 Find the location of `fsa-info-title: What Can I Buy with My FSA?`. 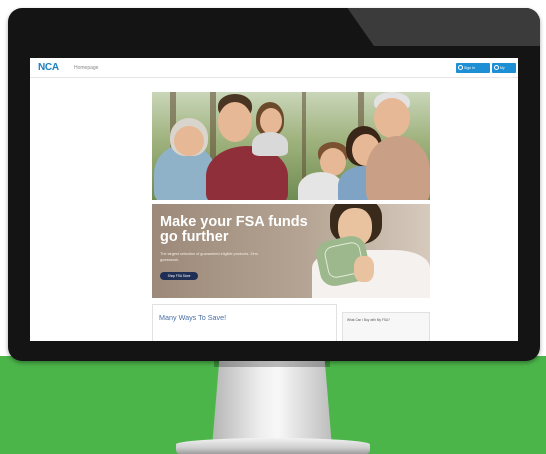

fsa-info-title: What Can I Buy with My FSA? is located at coordinates (368, 320).